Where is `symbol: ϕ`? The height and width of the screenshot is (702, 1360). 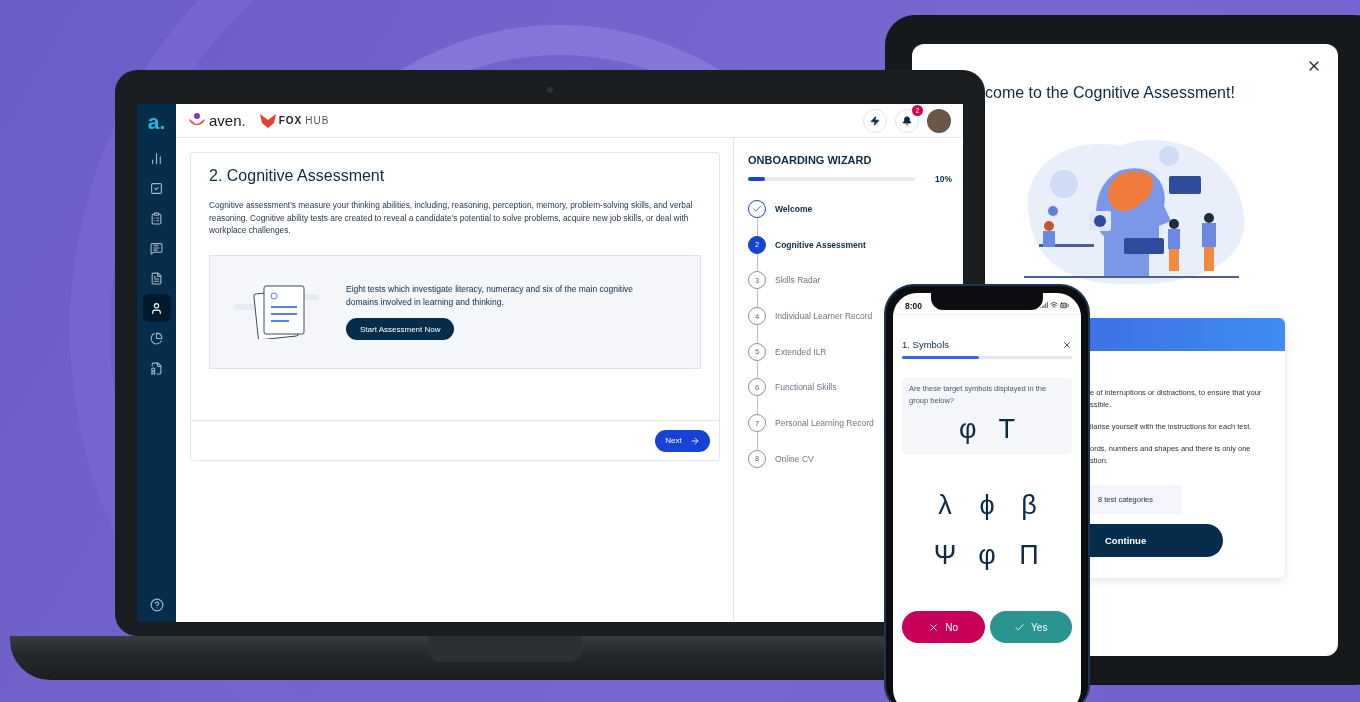 symbol: ϕ is located at coordinates (987, 505).